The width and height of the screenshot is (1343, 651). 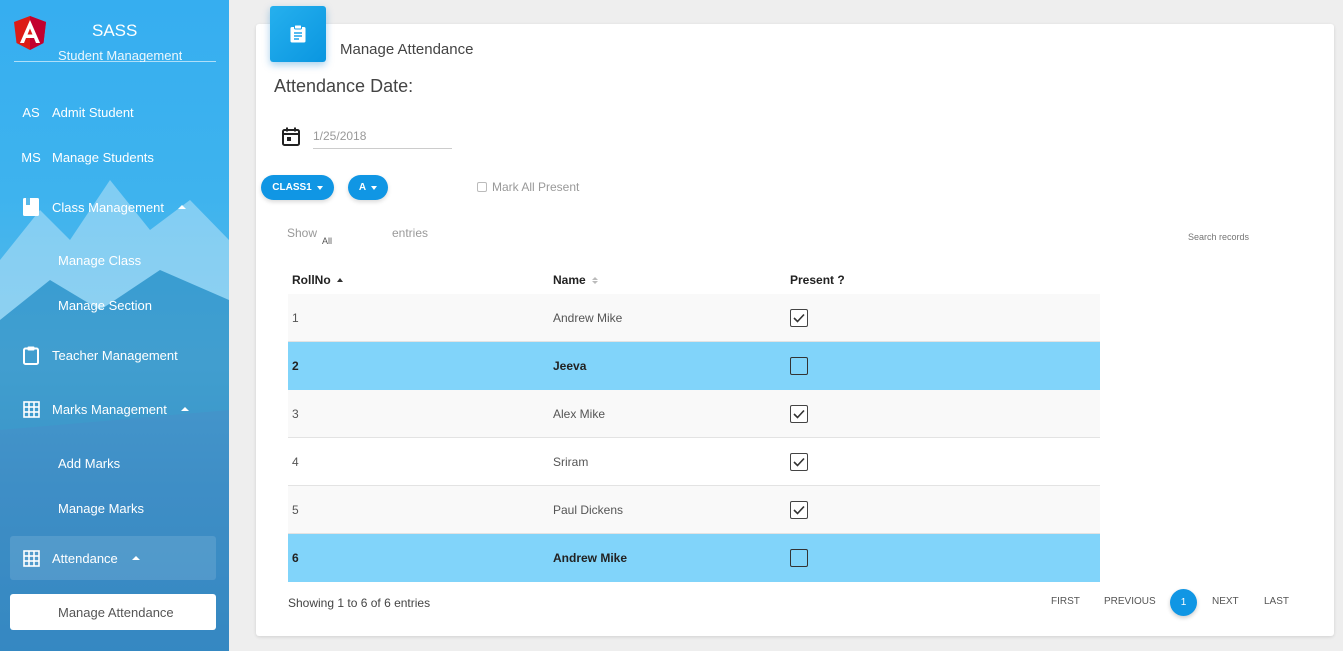 What do you see at coordinates (570, 366) in the screenshot?
I see `cell-name: Jeeva` at bounding box center [570, 366].